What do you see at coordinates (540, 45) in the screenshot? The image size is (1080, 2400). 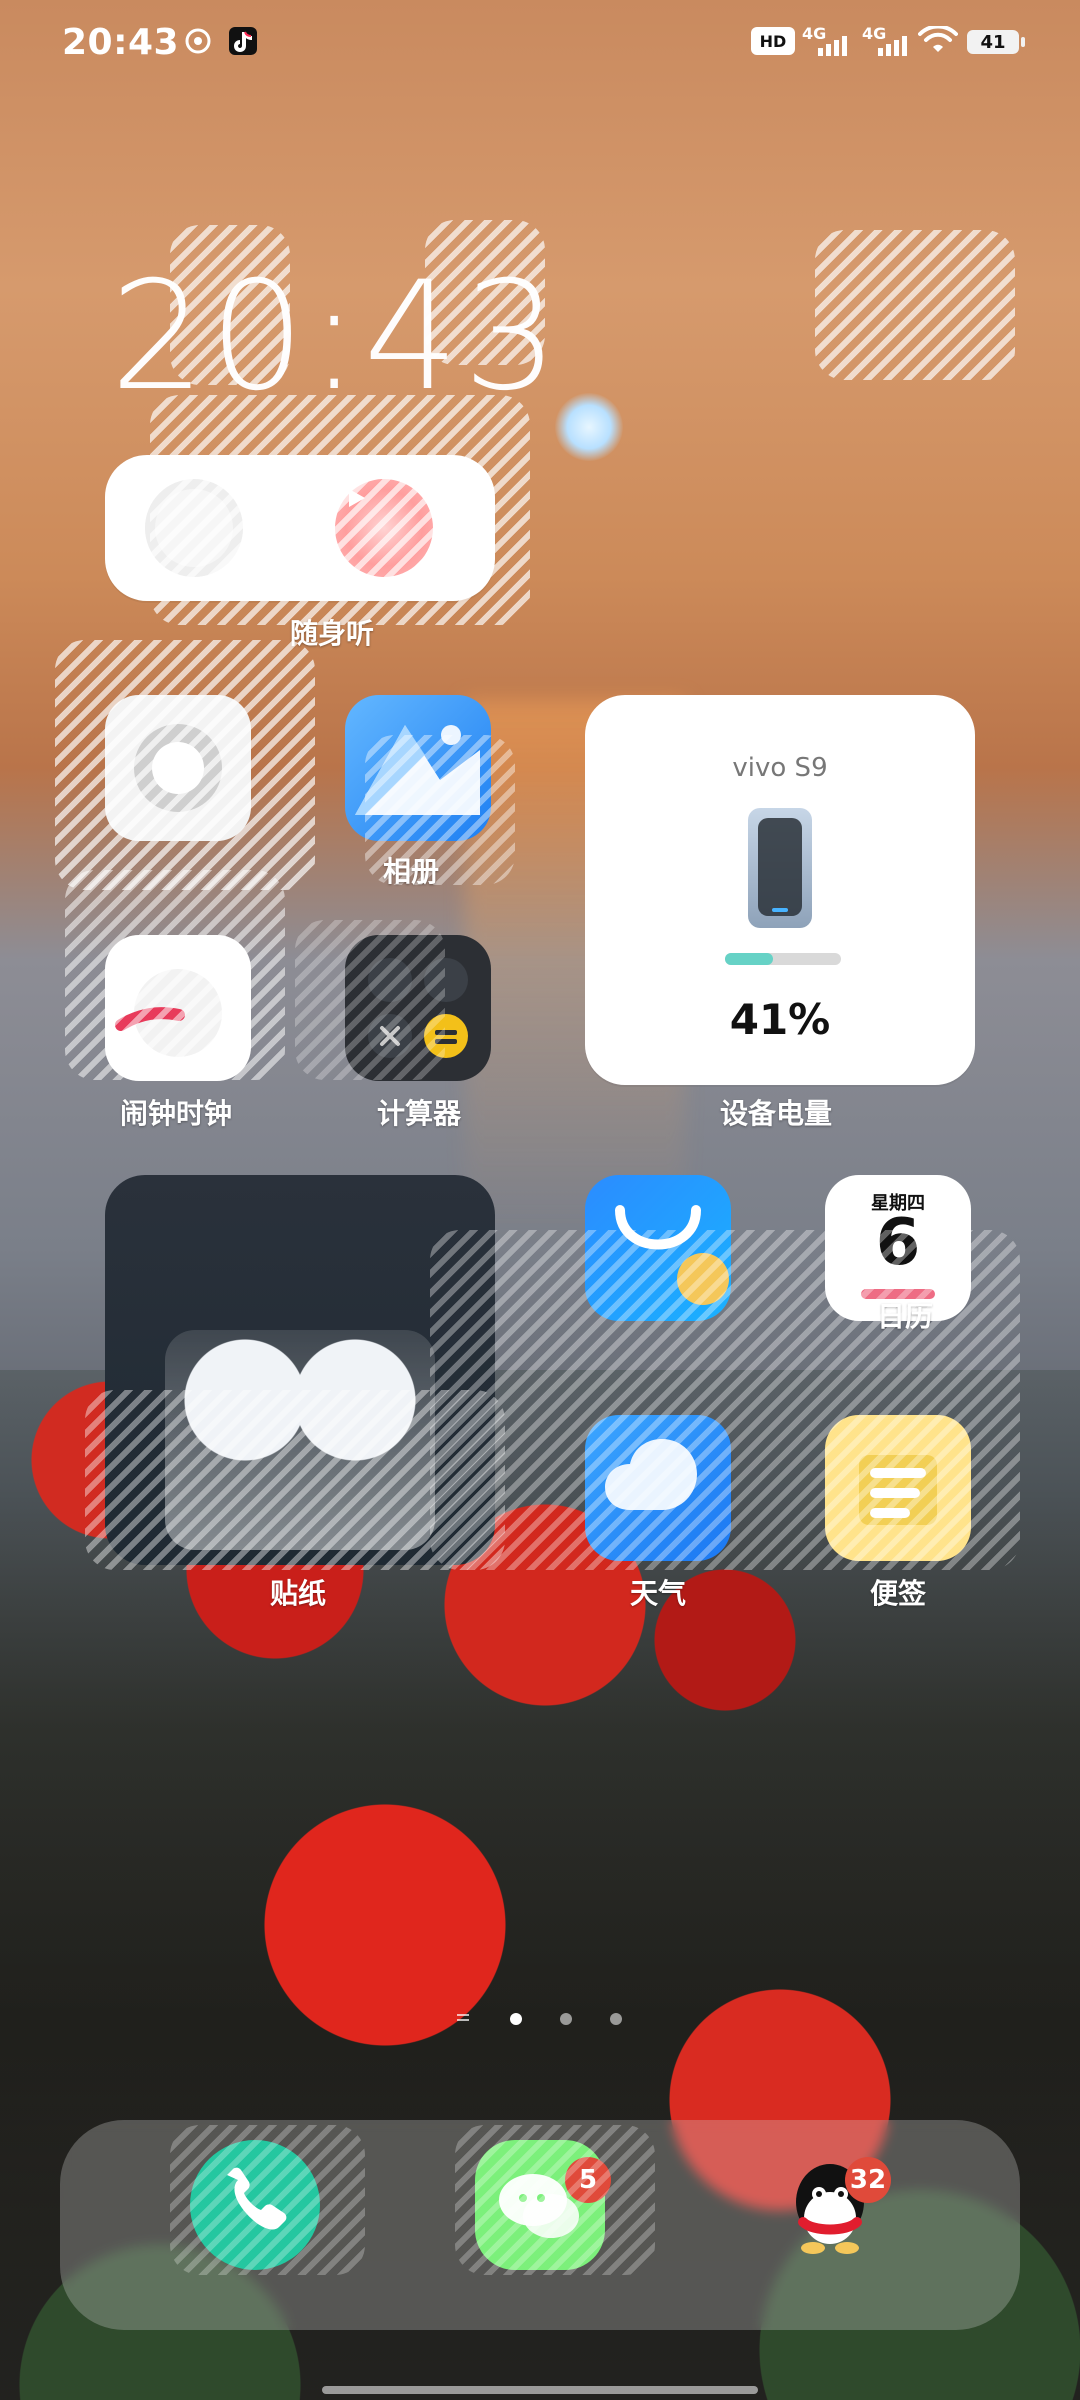 I see `status-bar: 20:43 HD 4G 4G 41` at bounding box center [540, 45].